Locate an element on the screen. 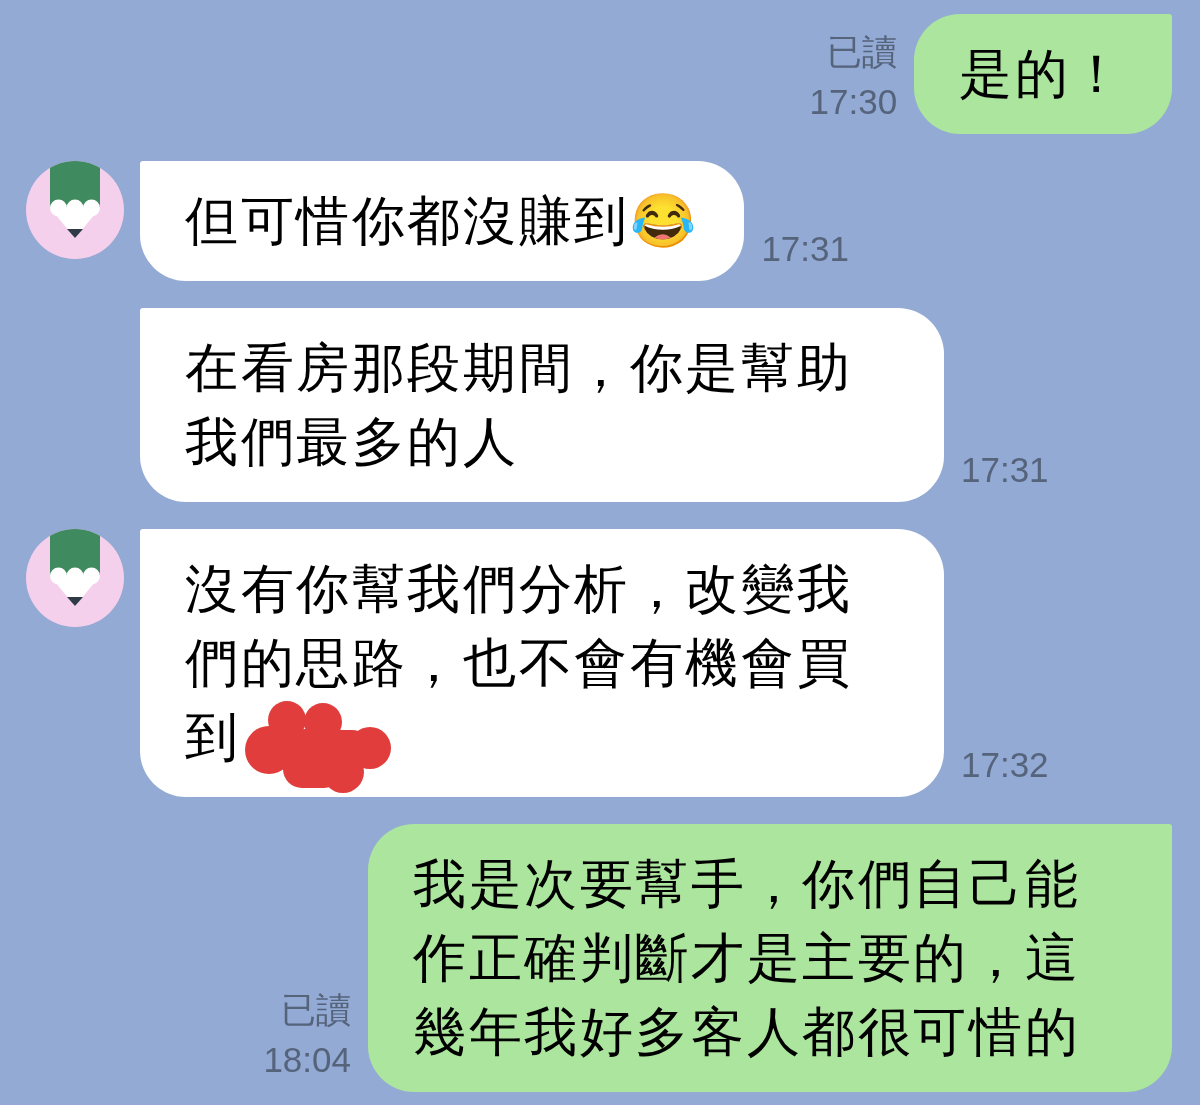 Image resolution: width=1200 pixels, height=1105 pixels. message-text: 是的！ is located at coordinates (1042, 73).